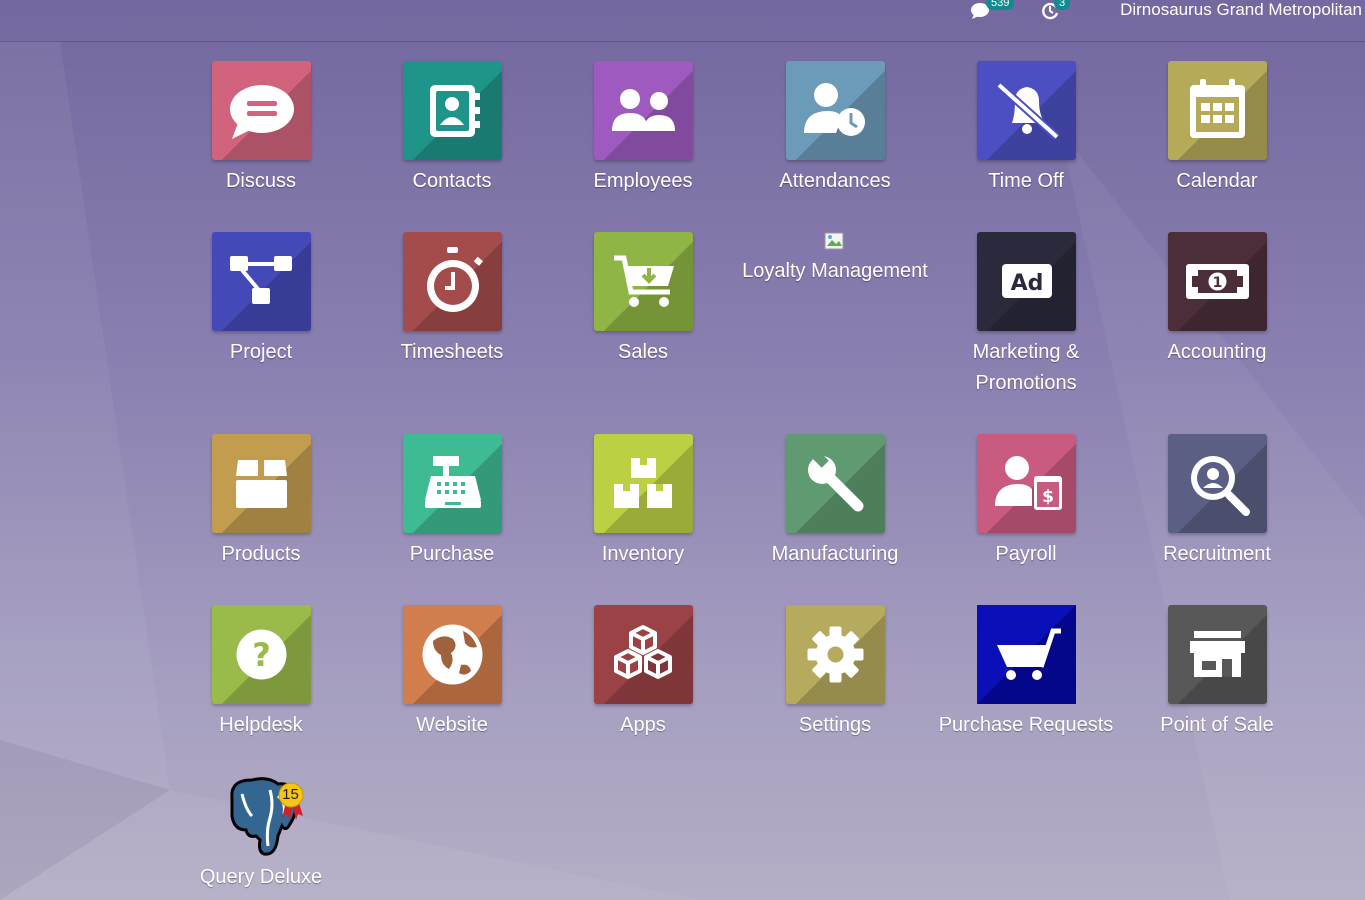 The height and width of the screenshot is (900, 1365). What do you see at coordinates (835, 271) in the screenshot?
I see `app-label: Loyalty Management` at bounding box center [835, 271].